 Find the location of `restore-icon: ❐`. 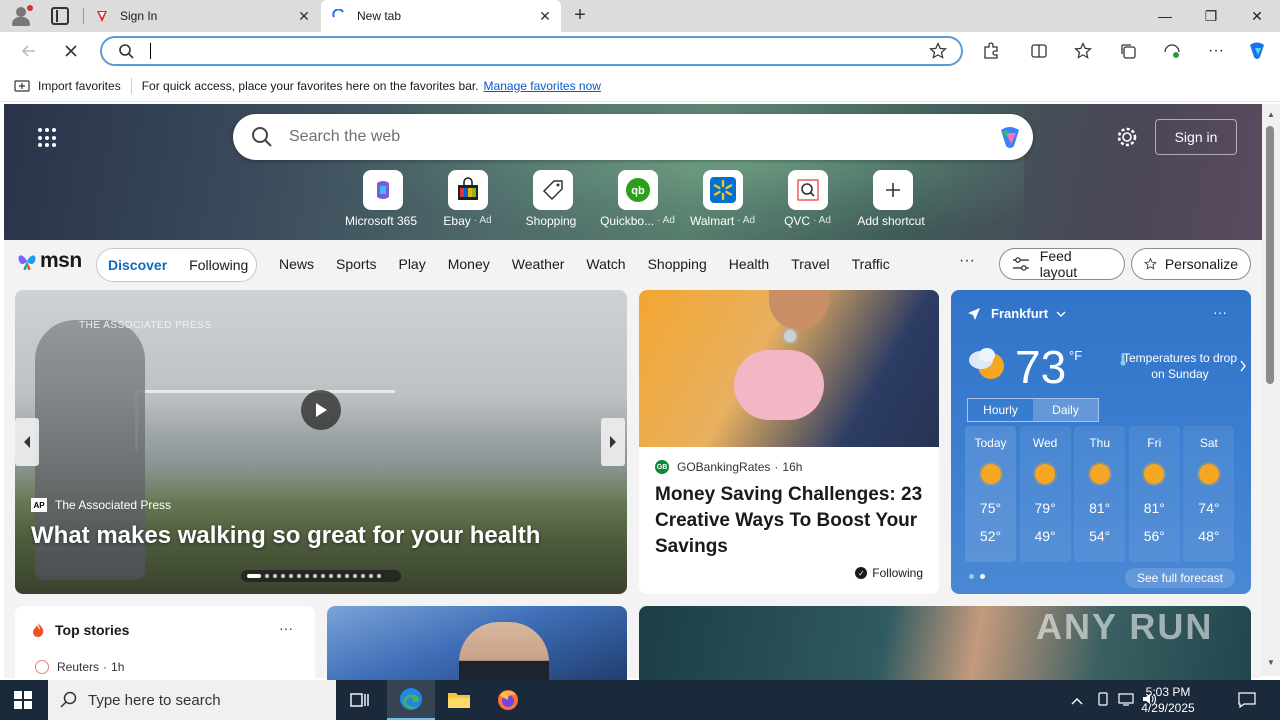

restore-icon: ❐ is located at coordinates (1211, 16).